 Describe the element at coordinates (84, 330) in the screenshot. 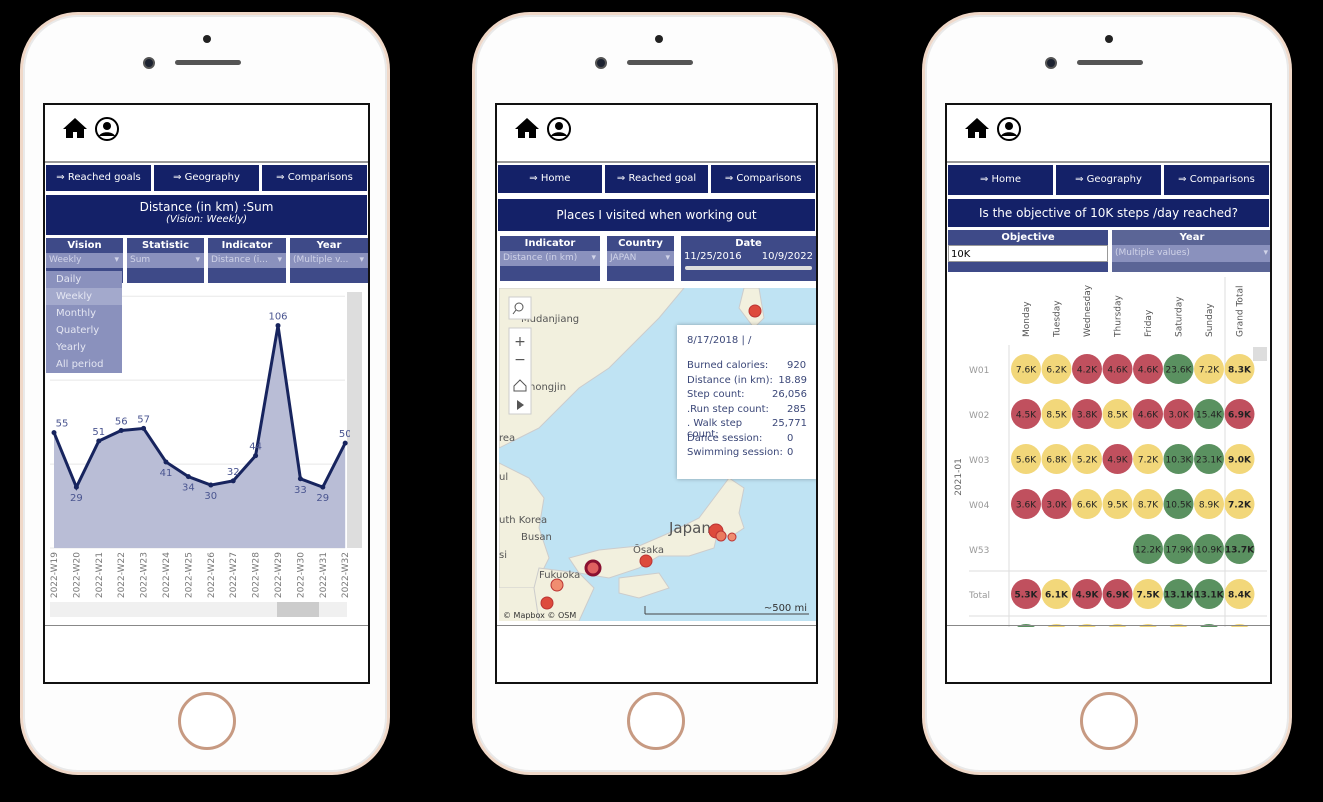

I see `vision-option: Quaterly` at that location.